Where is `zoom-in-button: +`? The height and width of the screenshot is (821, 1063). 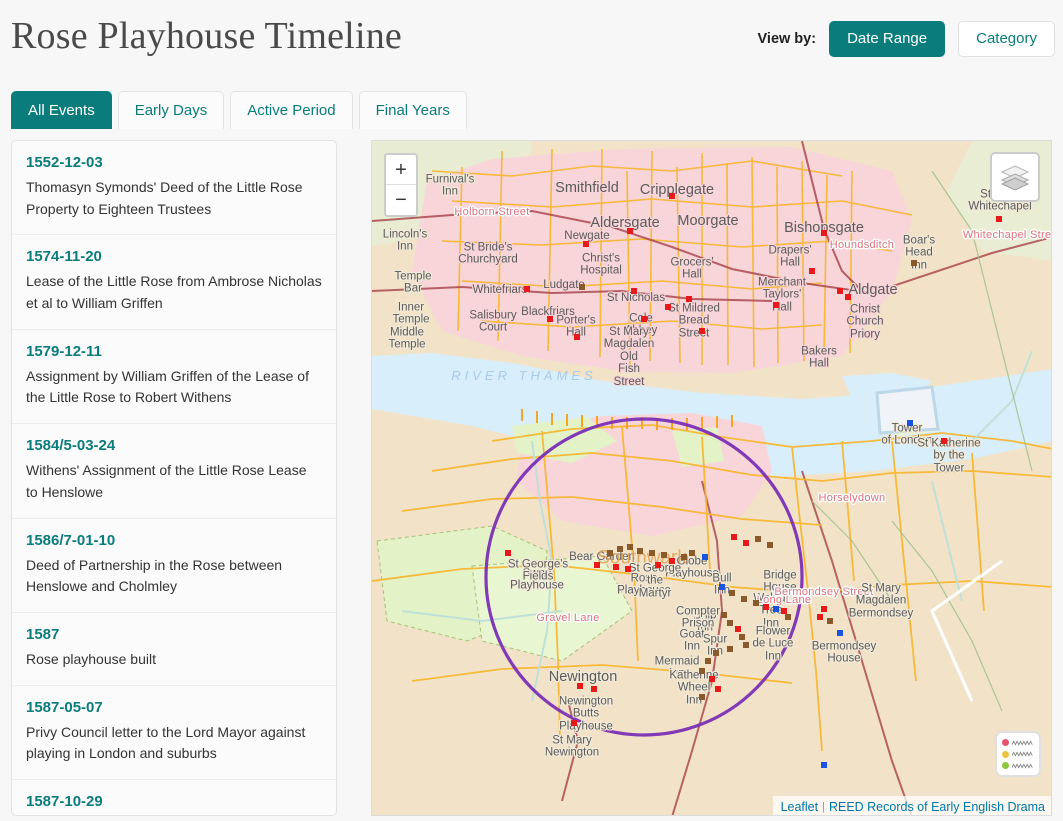
zoom-in-button: + is located at coordinates (401, 170).